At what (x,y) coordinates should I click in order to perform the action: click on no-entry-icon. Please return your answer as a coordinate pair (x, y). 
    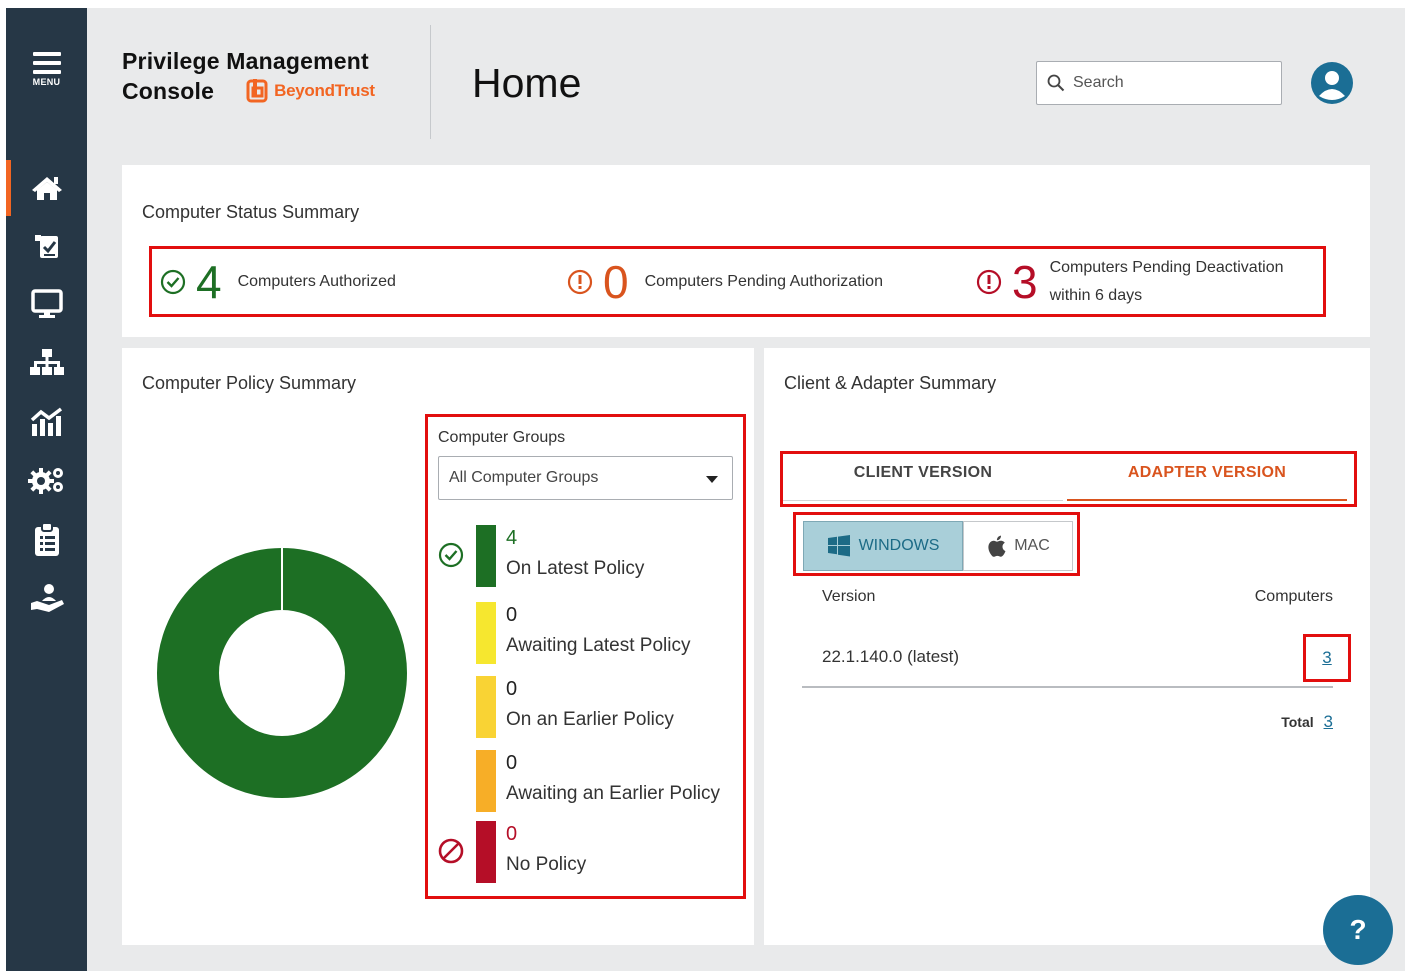
    Looking at the image, I should click on (451, 851).